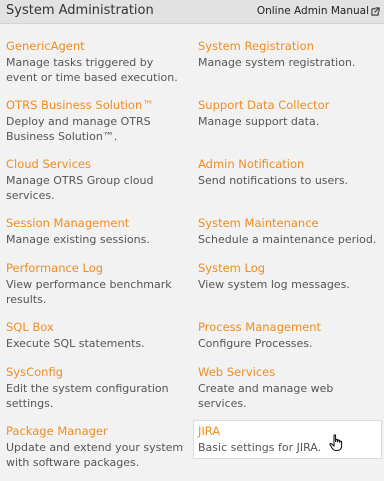  Describe the element at coordinates (290, 164) in the screenshot. I see `item-title: Admin Notification` at that location.